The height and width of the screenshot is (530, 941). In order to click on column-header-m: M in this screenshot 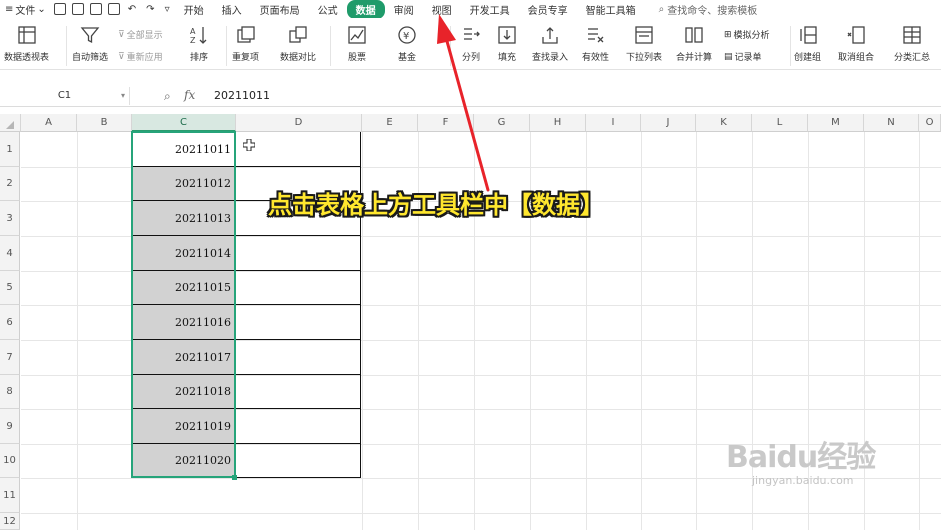, I will do `click(836, 123)`.